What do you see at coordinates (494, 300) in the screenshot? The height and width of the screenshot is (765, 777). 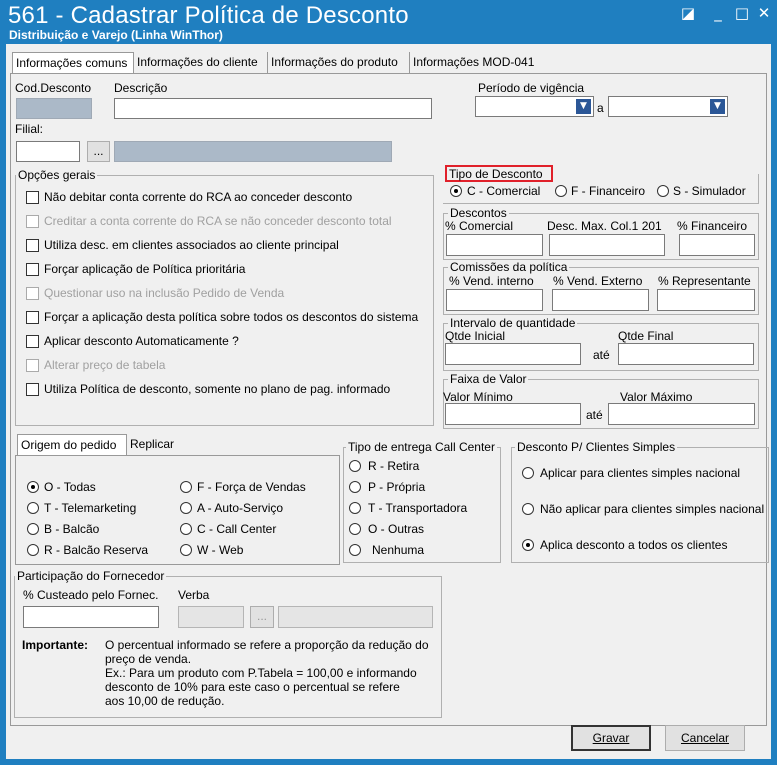 I see `vend-interno-field` at bounding box center [494, 300].